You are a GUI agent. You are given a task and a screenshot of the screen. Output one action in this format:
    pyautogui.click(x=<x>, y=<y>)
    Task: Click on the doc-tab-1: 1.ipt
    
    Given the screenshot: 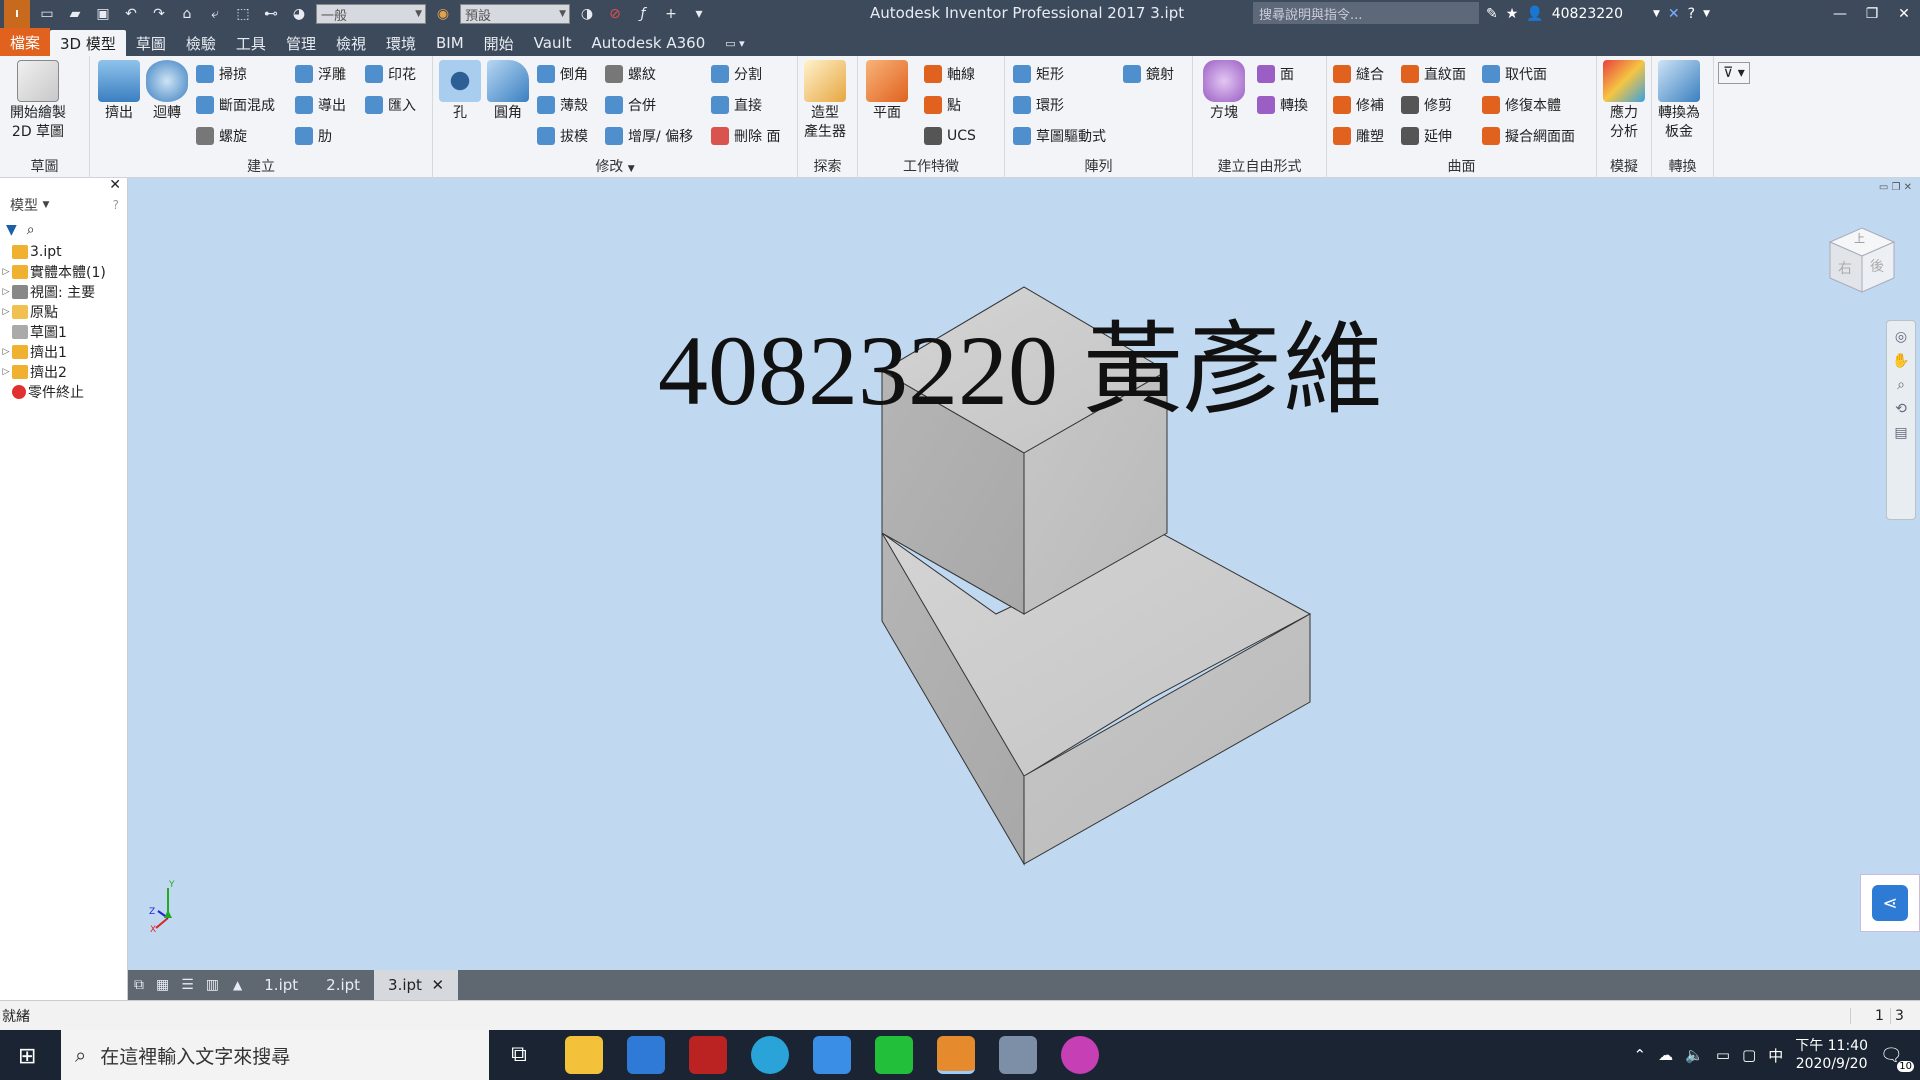 What is the action you would take?
    pyautogui.click(x=281, y=985)
    